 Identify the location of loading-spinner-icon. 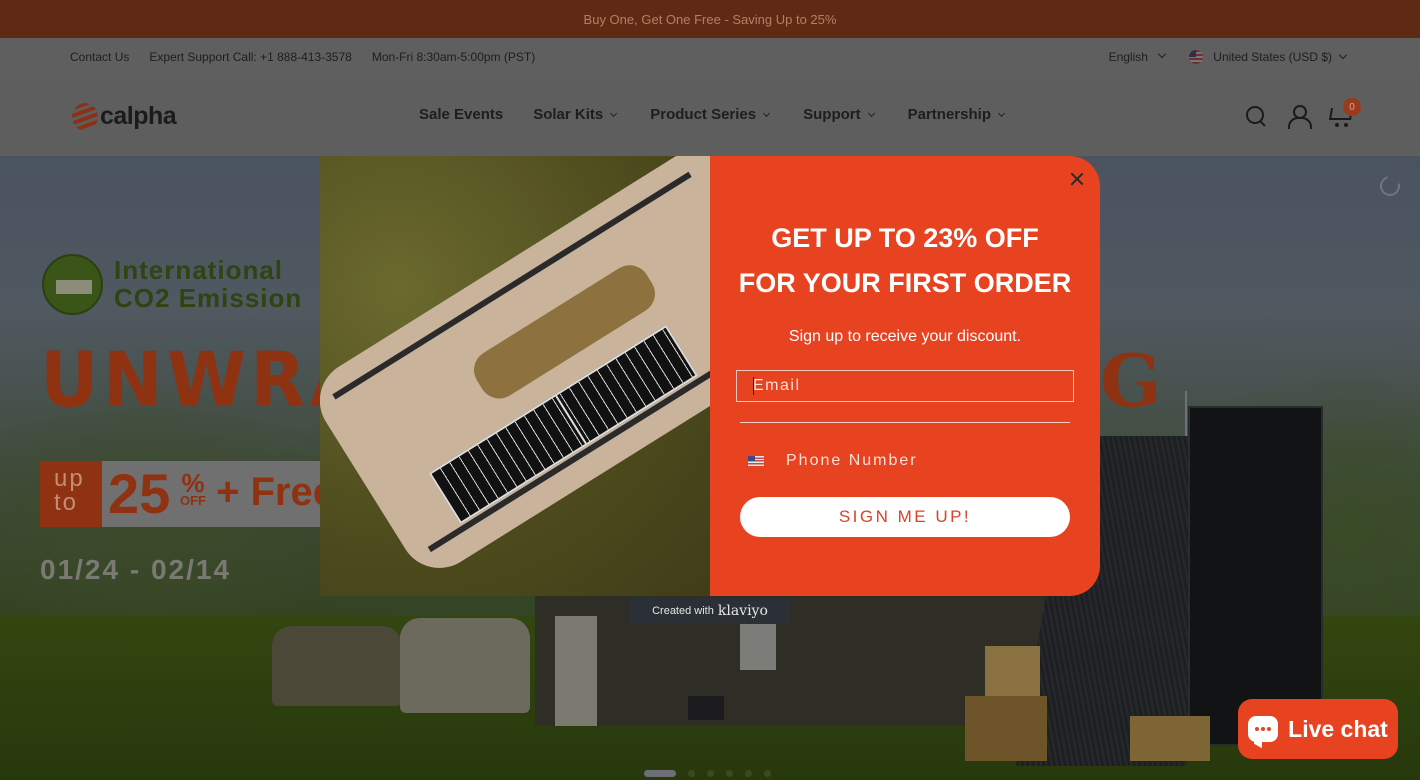
(1390, 186).